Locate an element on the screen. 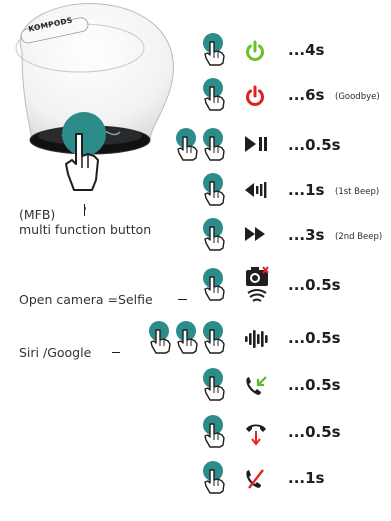 Image resolution: width=391 pixels, height=521 pixels. answer-call-icon is located at coordinates (256, 388).